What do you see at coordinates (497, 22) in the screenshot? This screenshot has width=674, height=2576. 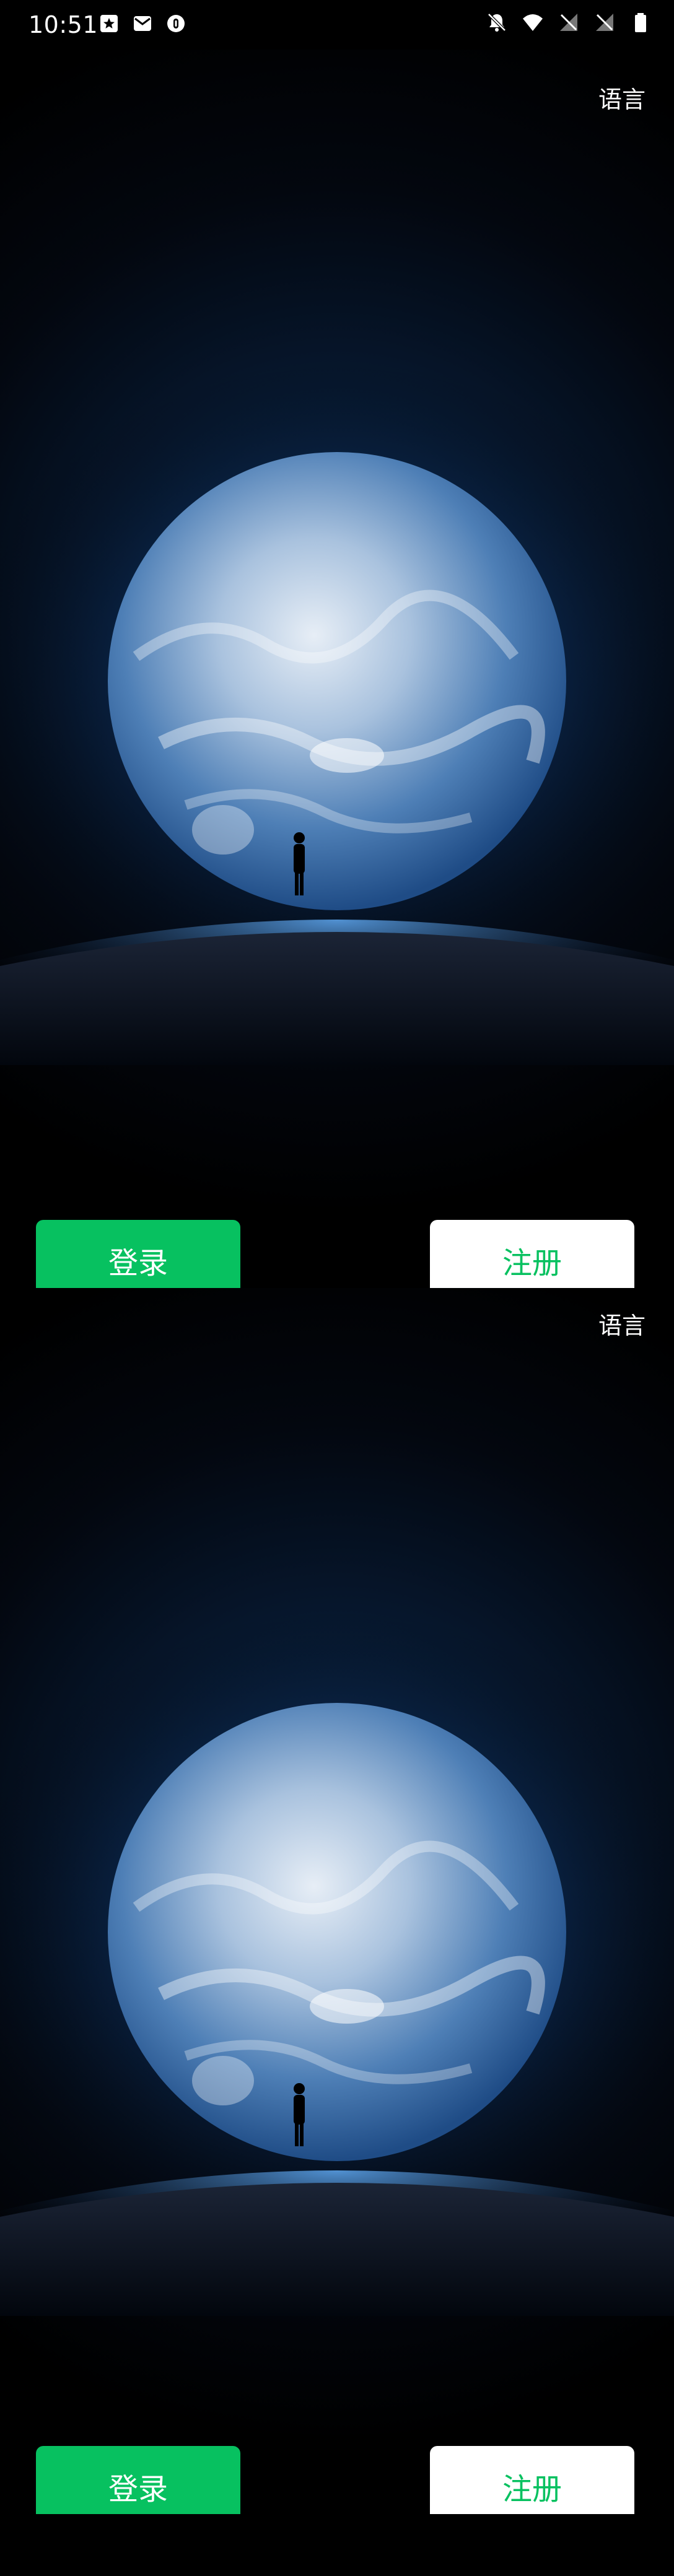 I see `mute-bell-icon` at bounding box center [497, 22].